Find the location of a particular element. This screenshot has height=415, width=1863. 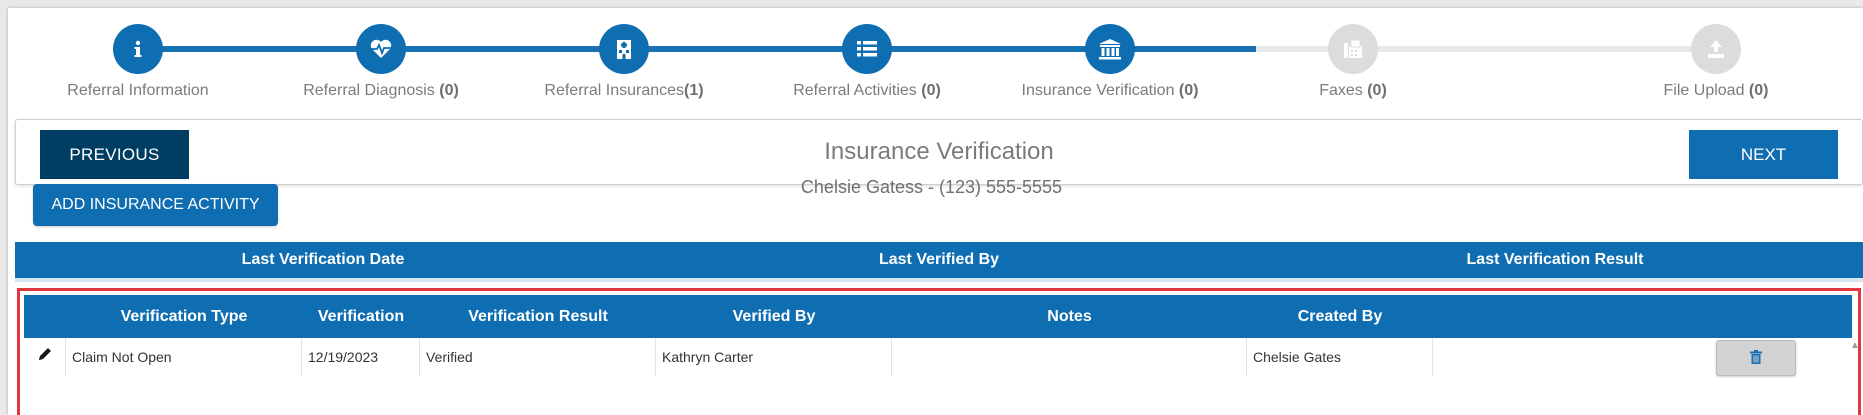

step-referral-diagnosis: Referral Diagnosis (0) is located at coordinates (381, 62).